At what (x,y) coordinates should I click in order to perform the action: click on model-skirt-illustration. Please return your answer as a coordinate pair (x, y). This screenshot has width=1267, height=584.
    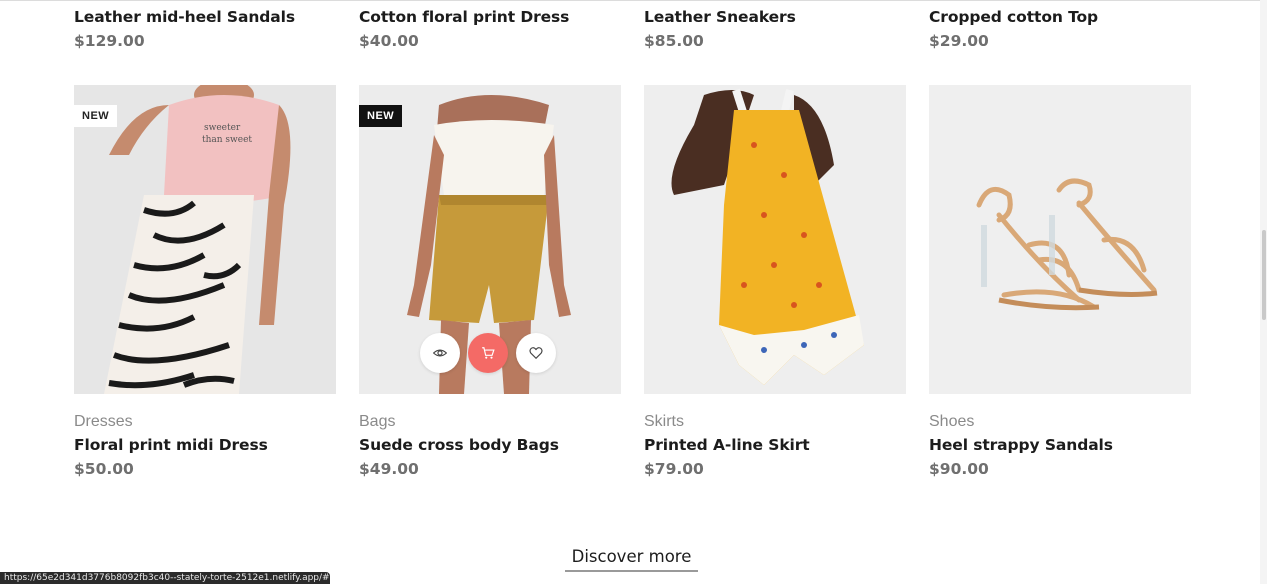
    Looking at the image, I should click on (775, 239).